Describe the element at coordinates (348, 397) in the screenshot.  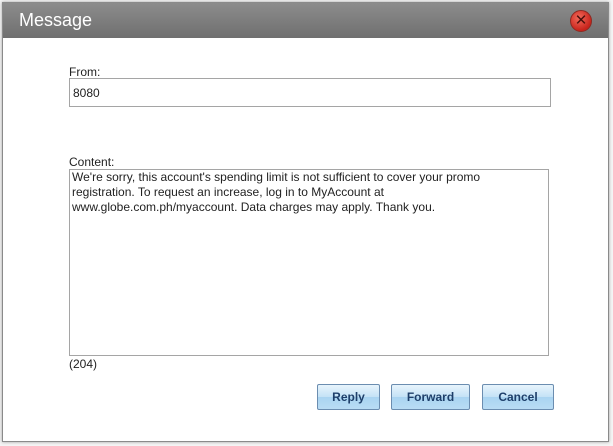
I see `reply-button: Reply` at that location.